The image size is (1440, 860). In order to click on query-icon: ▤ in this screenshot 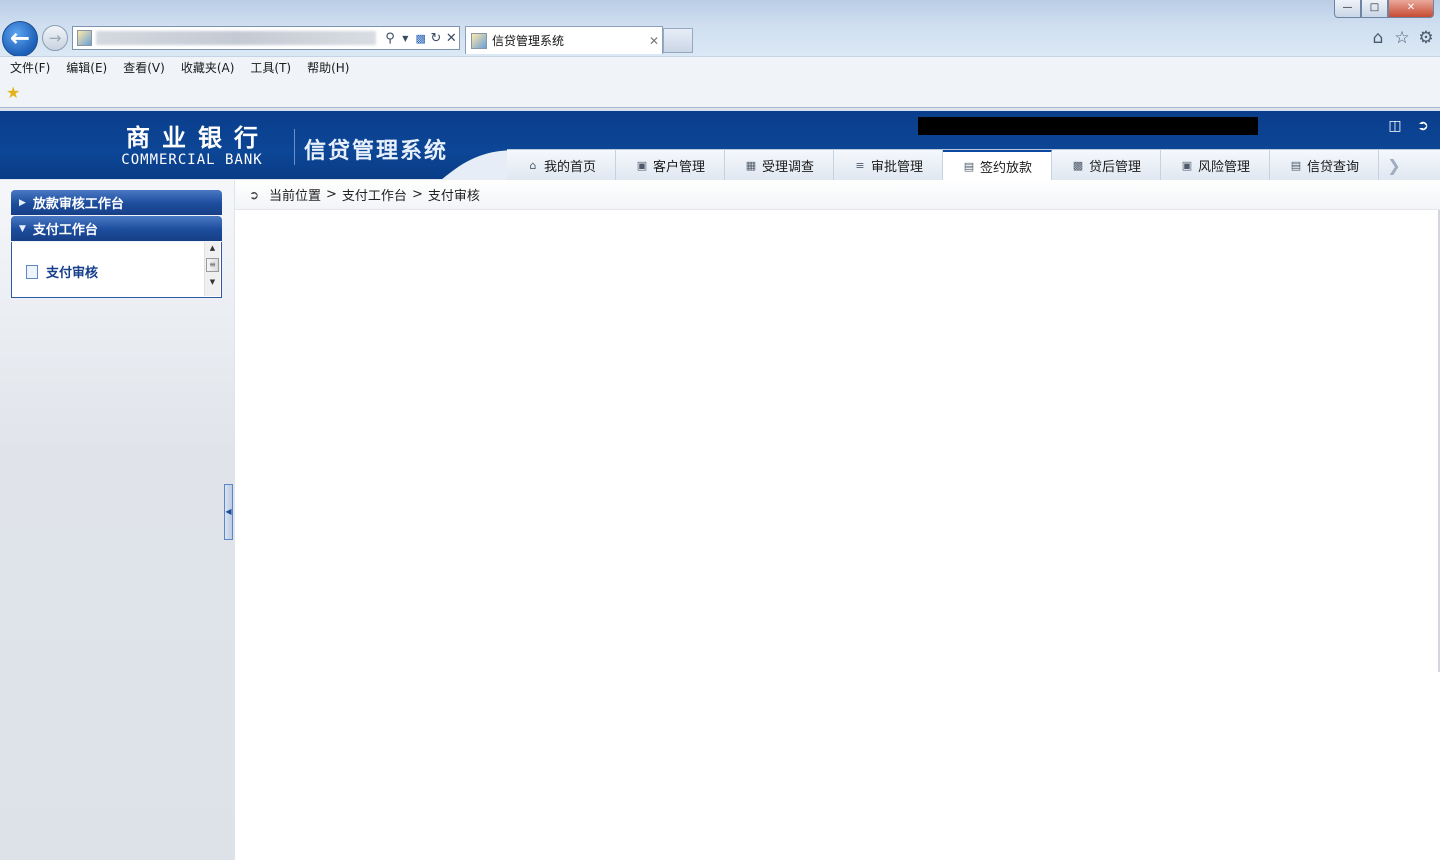, I will do `click(1296, 165)`.